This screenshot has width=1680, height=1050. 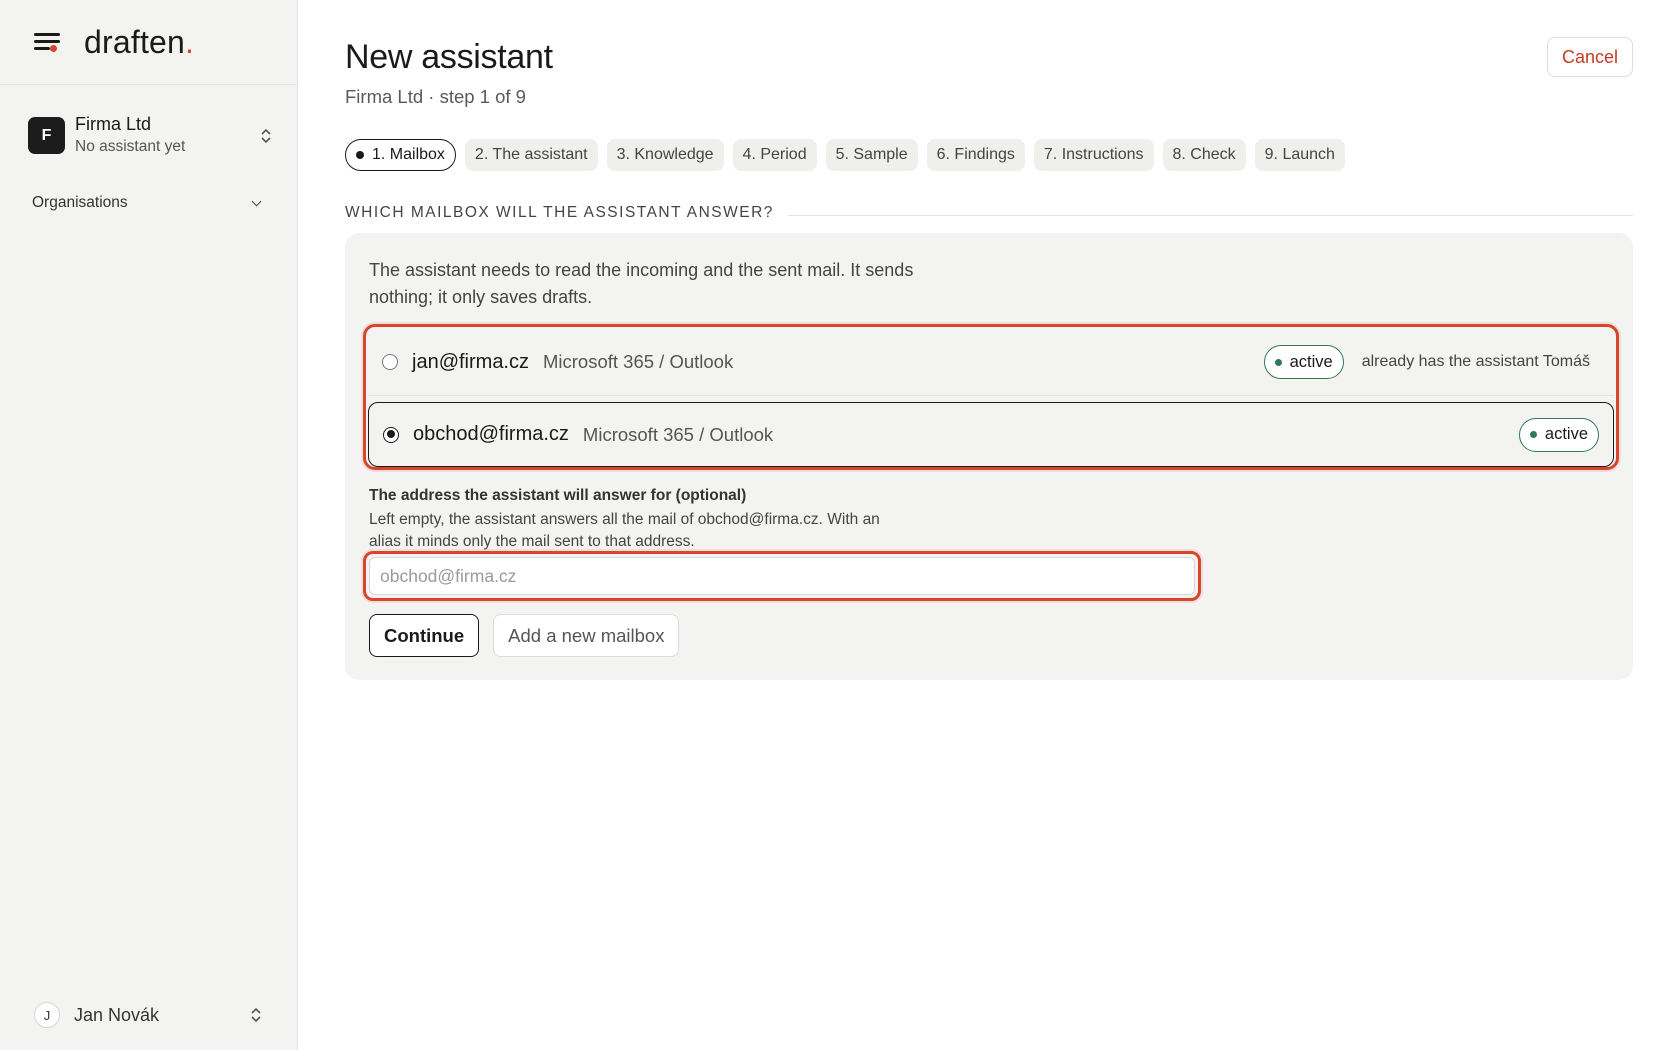 What do you see at coordinates (435, 96) in the screenshot?
I see `page-subtitle: Firma Ltd · step 1 of 9` at bounding box center [435, 96].